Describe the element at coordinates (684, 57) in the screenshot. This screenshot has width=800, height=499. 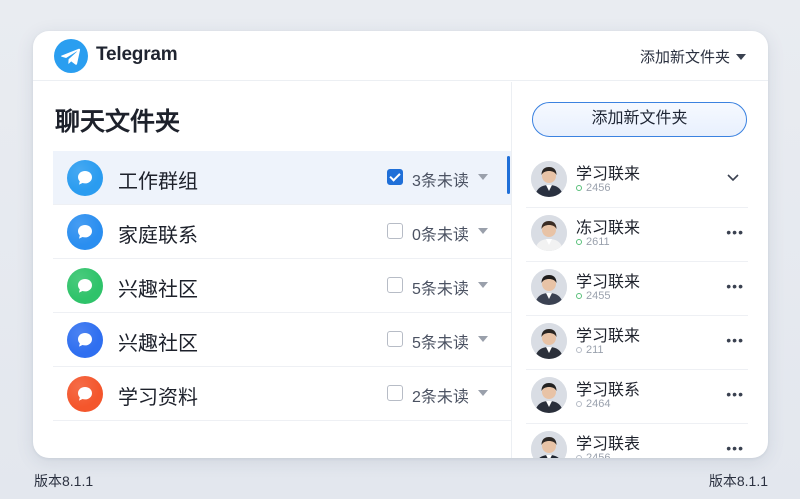
I see `add-folder-menu-label: 添加新文件夹` at that location.